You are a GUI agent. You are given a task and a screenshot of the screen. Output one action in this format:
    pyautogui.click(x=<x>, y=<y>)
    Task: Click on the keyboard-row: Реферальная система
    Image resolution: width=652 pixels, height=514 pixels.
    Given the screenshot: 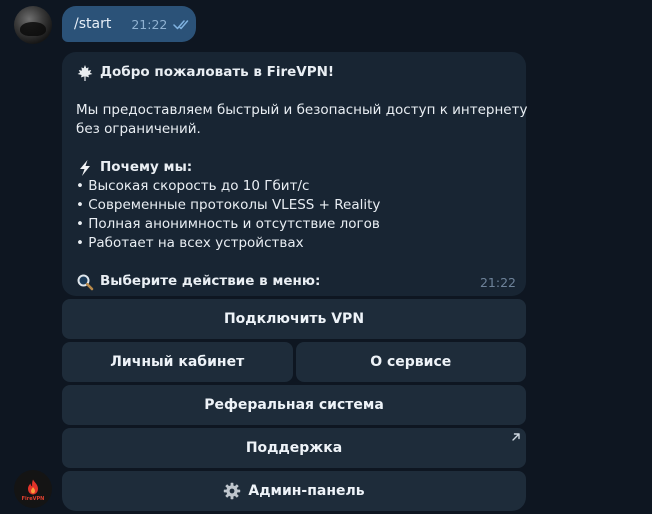 What is the action you would take?
    pyautogui.click(x=294, y=405)
    